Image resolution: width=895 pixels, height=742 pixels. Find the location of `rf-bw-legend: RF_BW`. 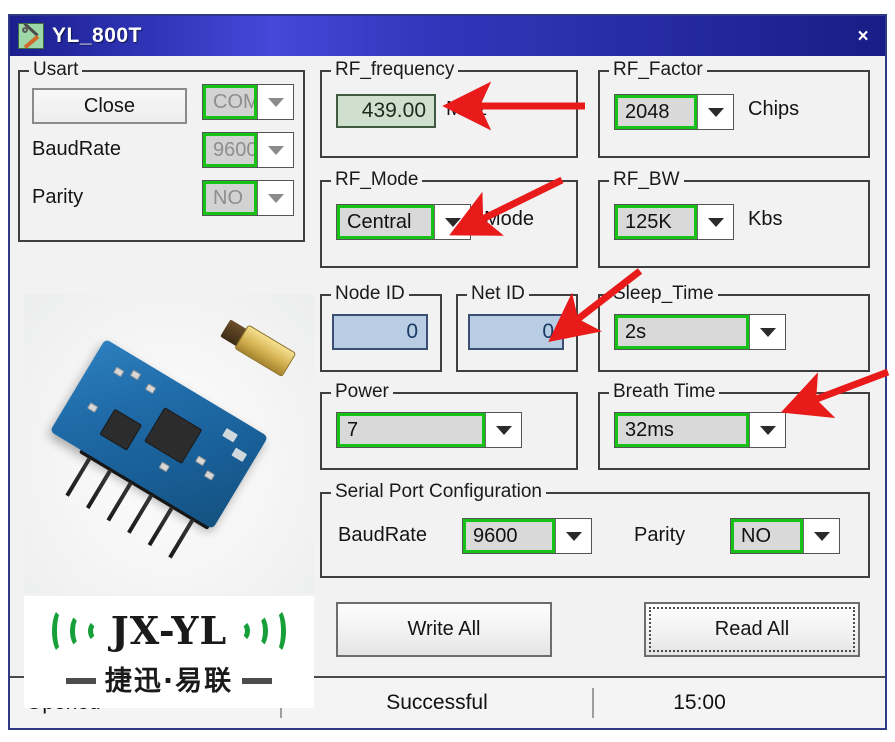

rf-bw-legend: RF_BW is located at coordinates (646, 179).